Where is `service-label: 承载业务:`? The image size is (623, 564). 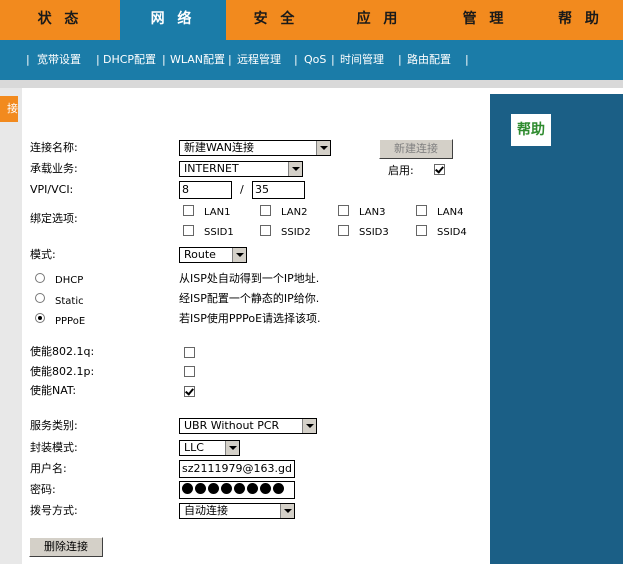
service-label: 承载业务: is located at coordinates (54, 168).